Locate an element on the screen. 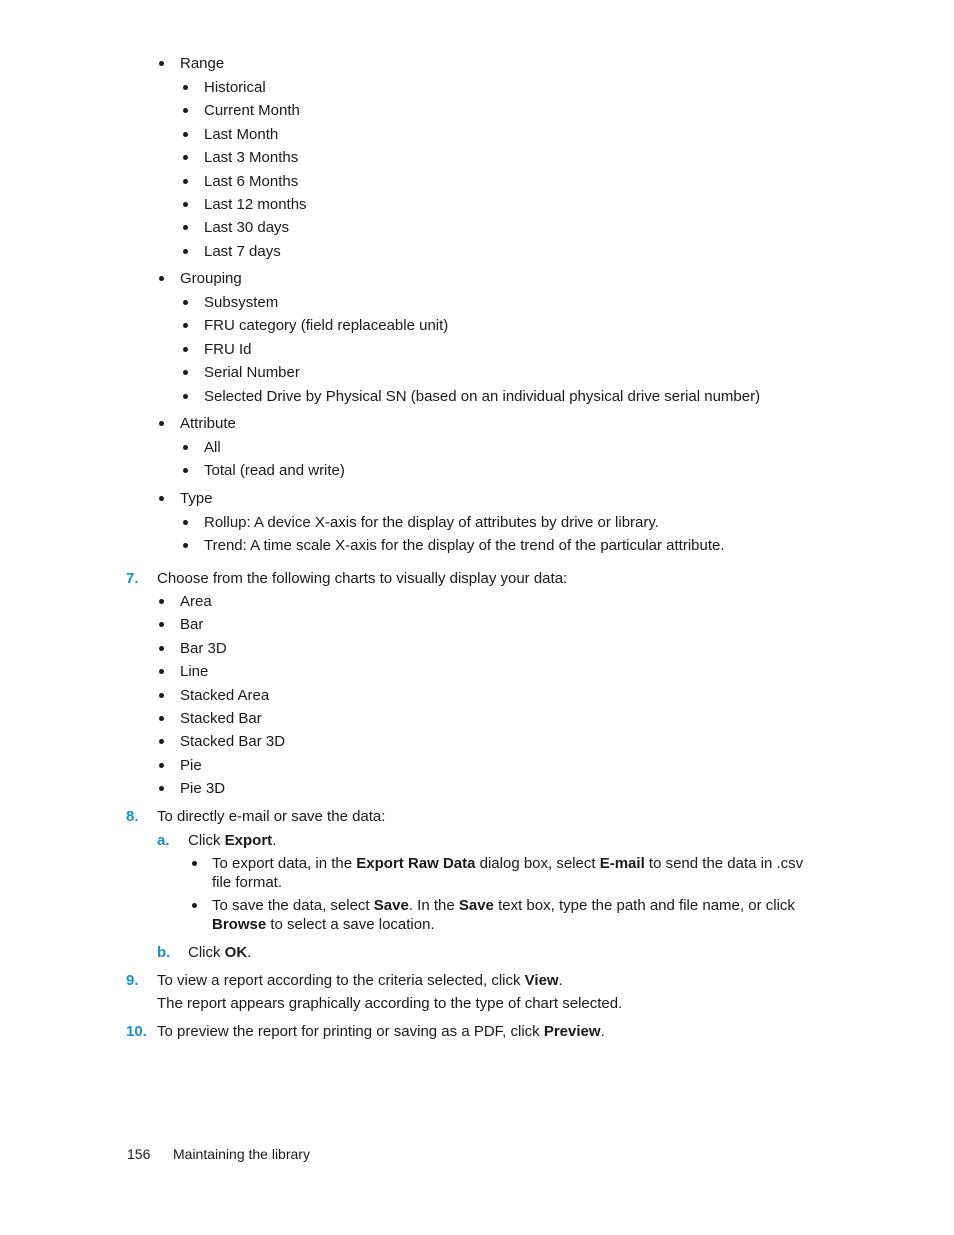  list-heading-range: Range is located at coordinates (202, 63).